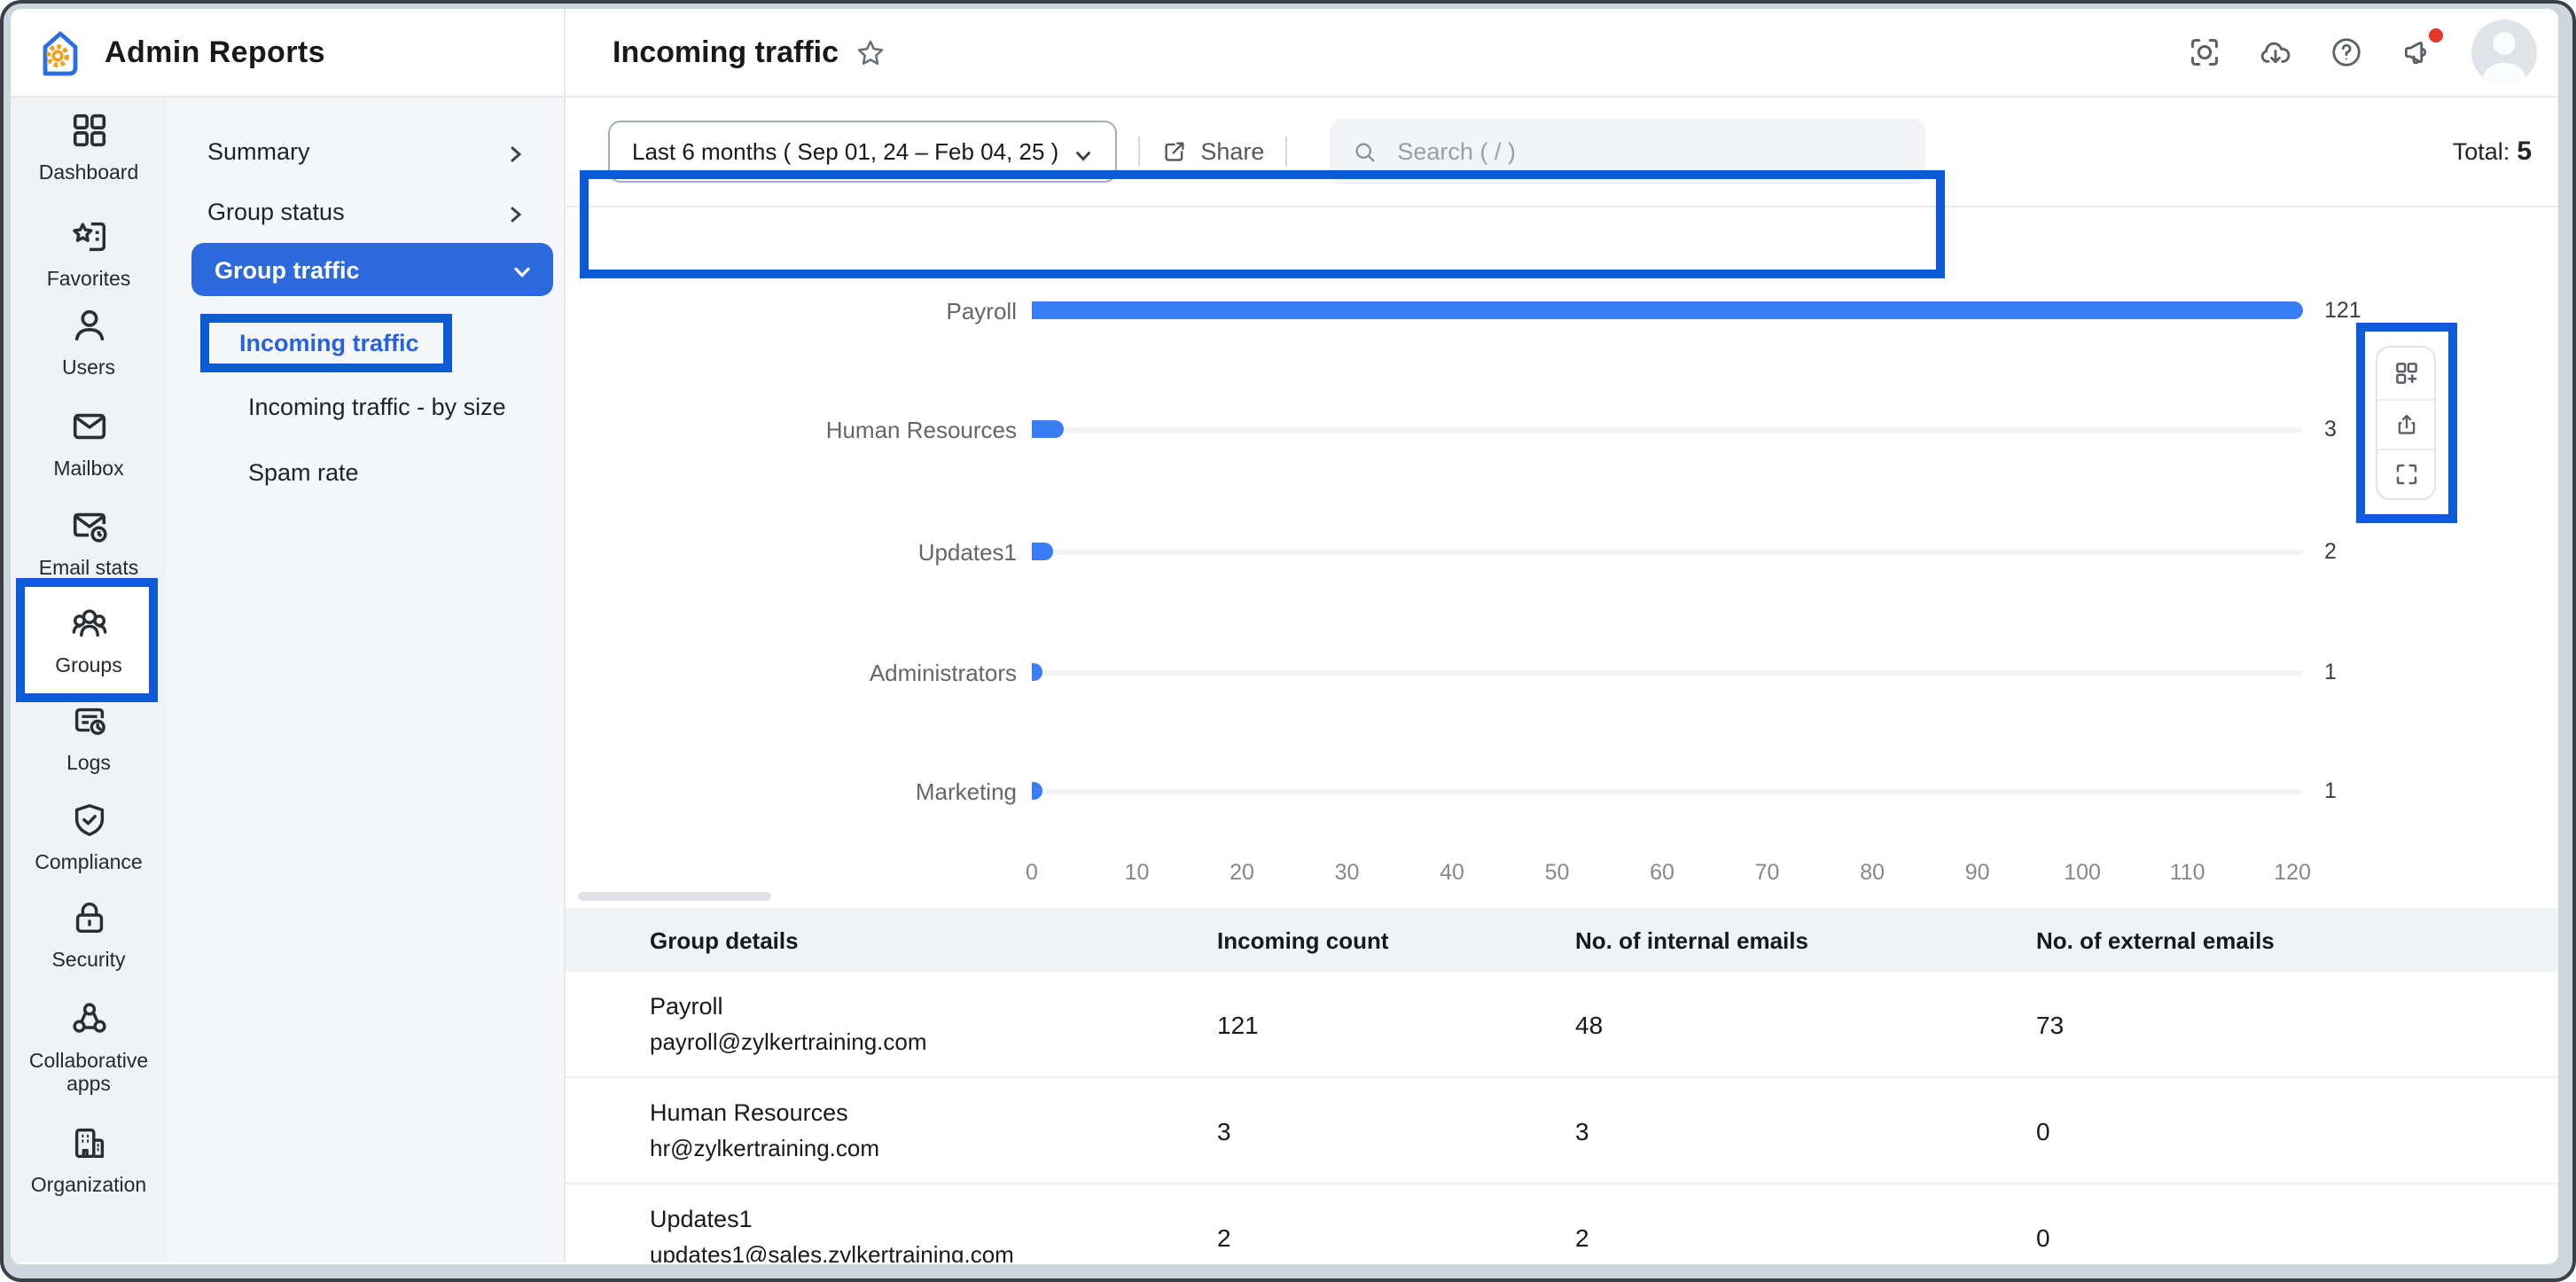  I want to click on add-widget-button, so click(2405, 373).